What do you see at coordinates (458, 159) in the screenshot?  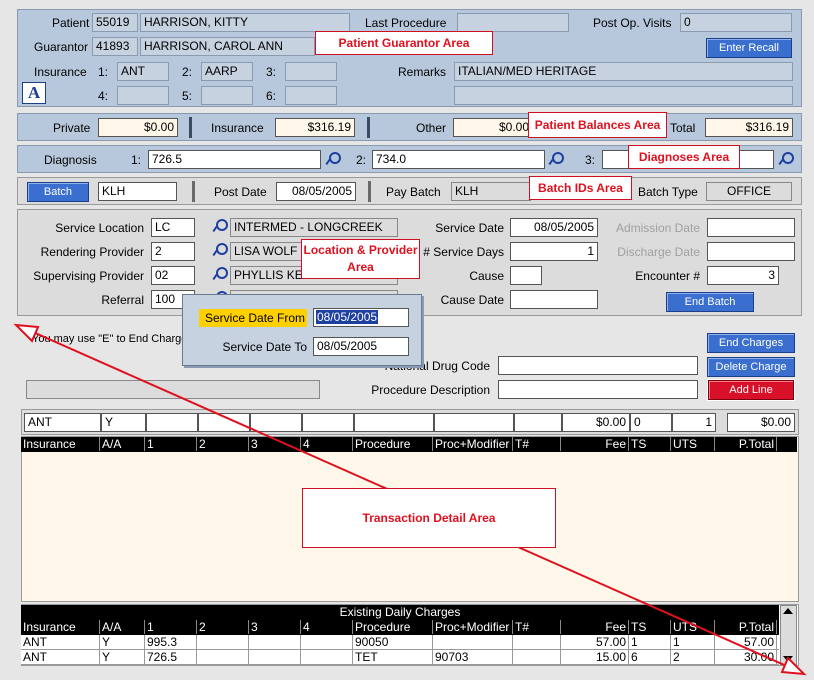 I see `diagnosis-2-field: 734.0` at bounding box center [458, 159].